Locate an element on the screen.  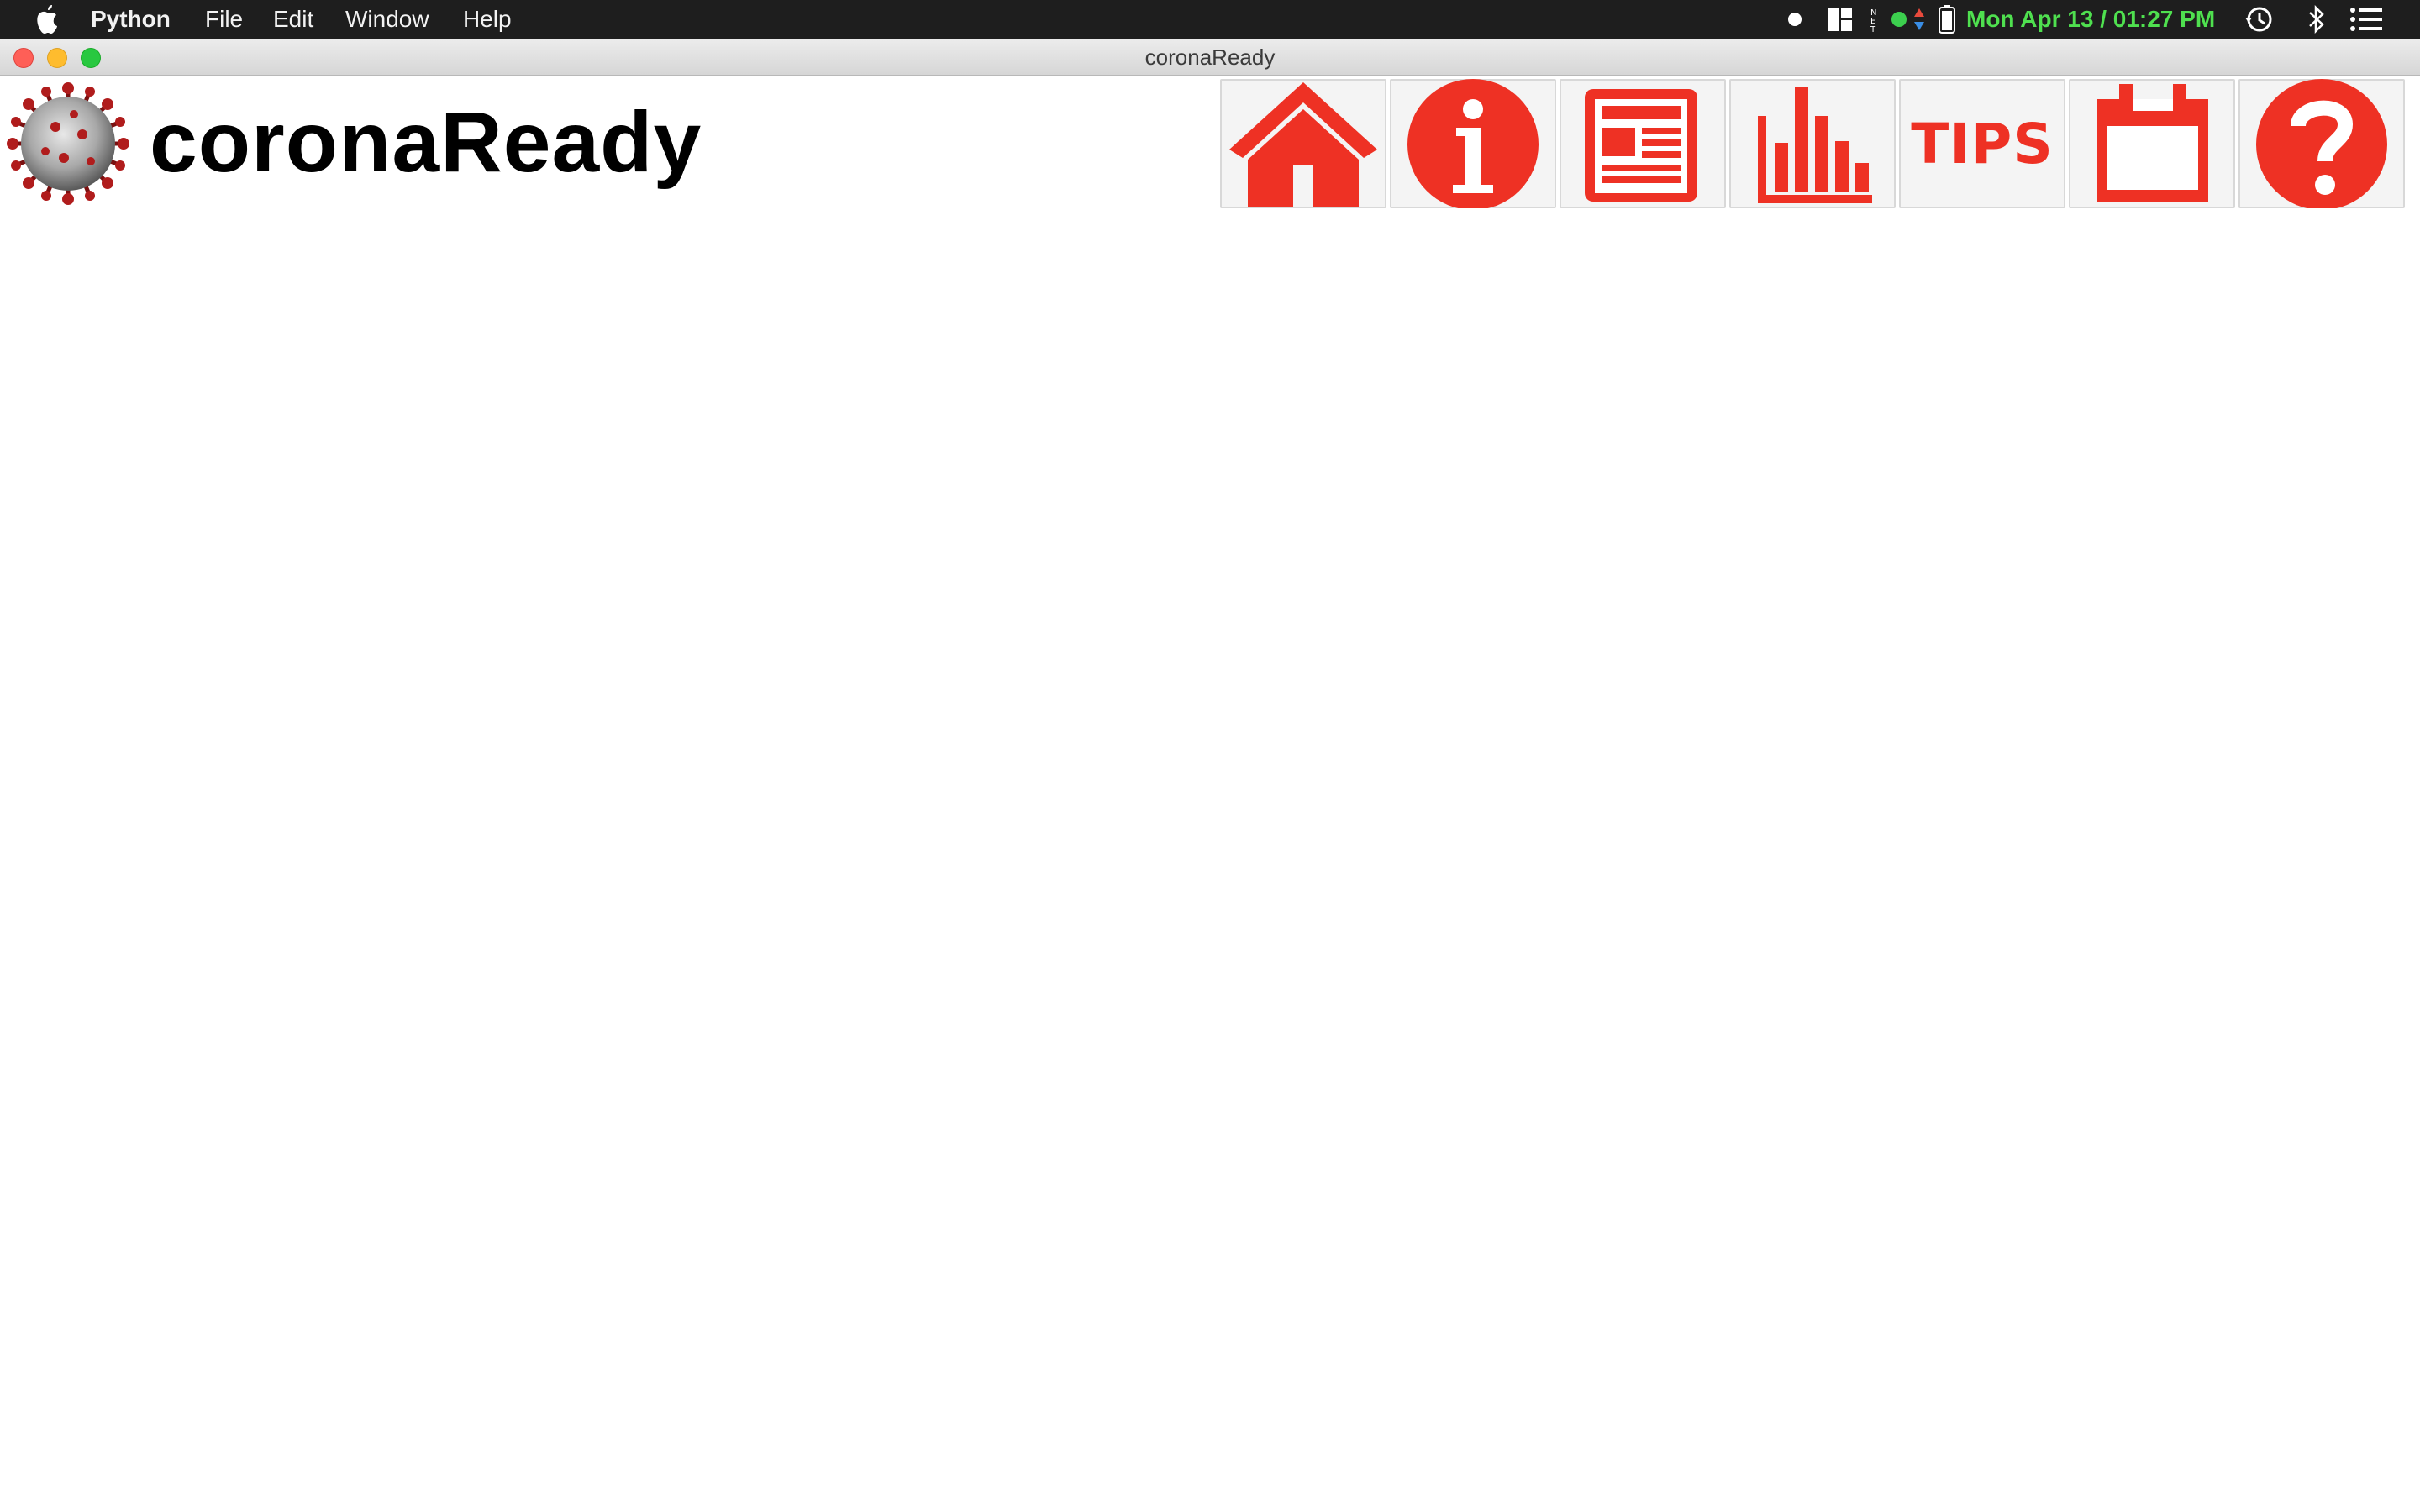
menu-help: Help is located at coordinates (487, 19).